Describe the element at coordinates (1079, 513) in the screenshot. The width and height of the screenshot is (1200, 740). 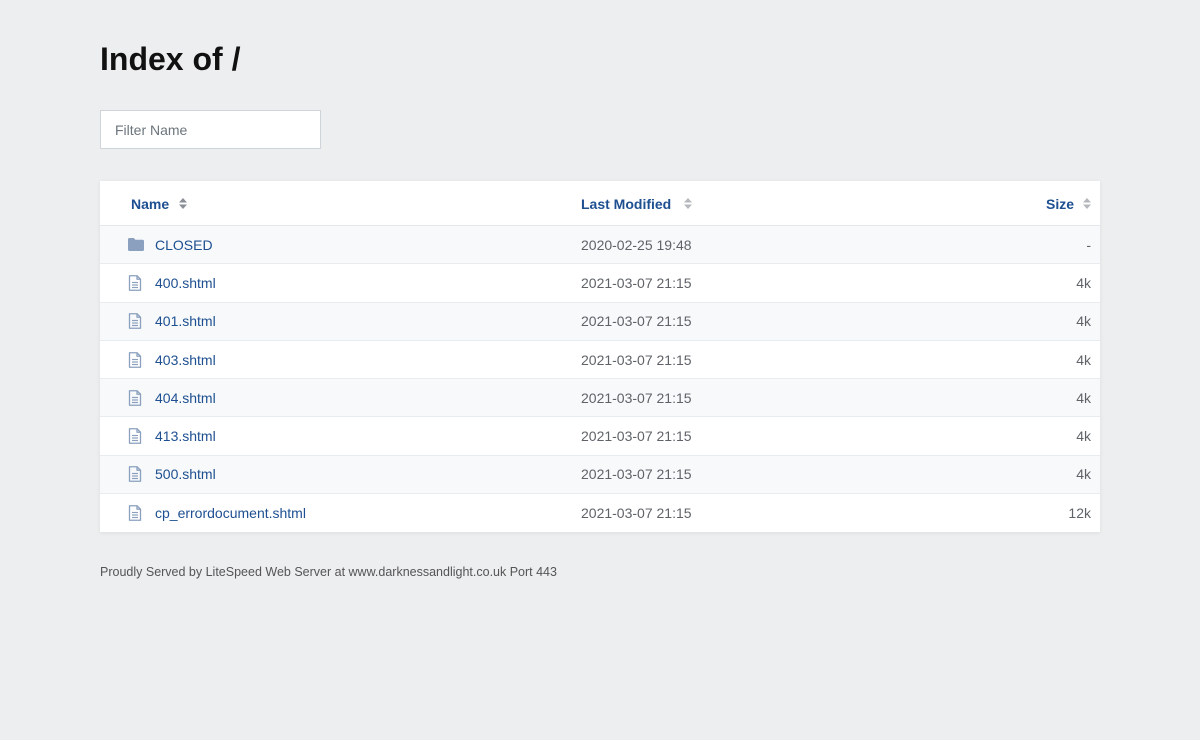
I see `size-cell: 12k` at that location.